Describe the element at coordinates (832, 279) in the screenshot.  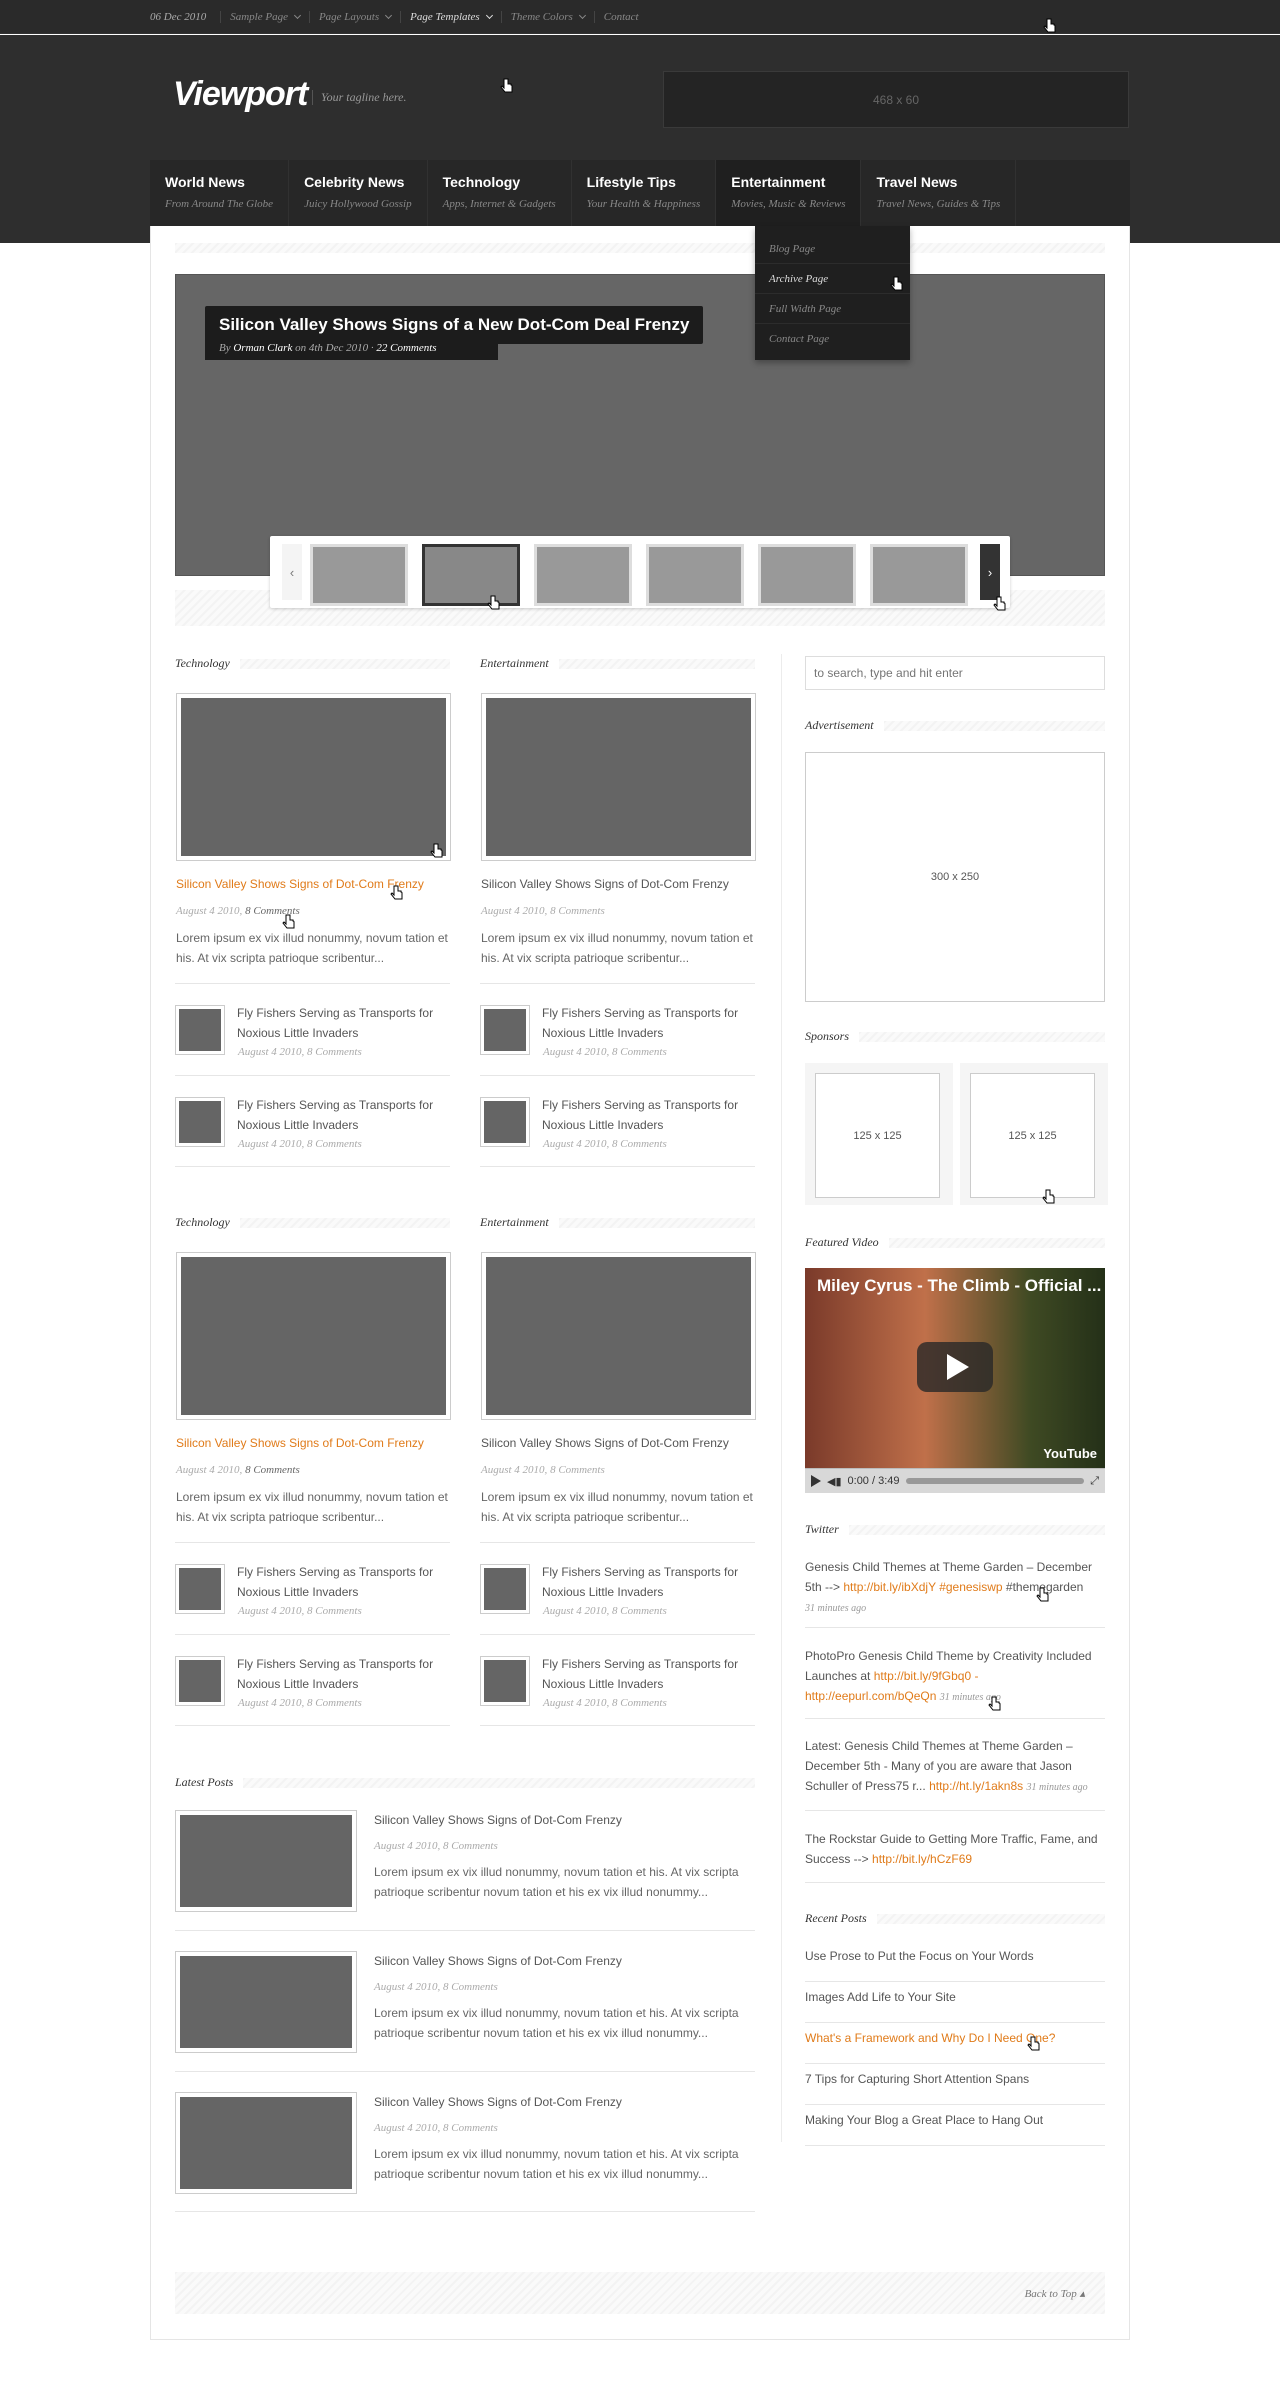
I see `dropdown-item-archive-page: Archive Page` at that location.